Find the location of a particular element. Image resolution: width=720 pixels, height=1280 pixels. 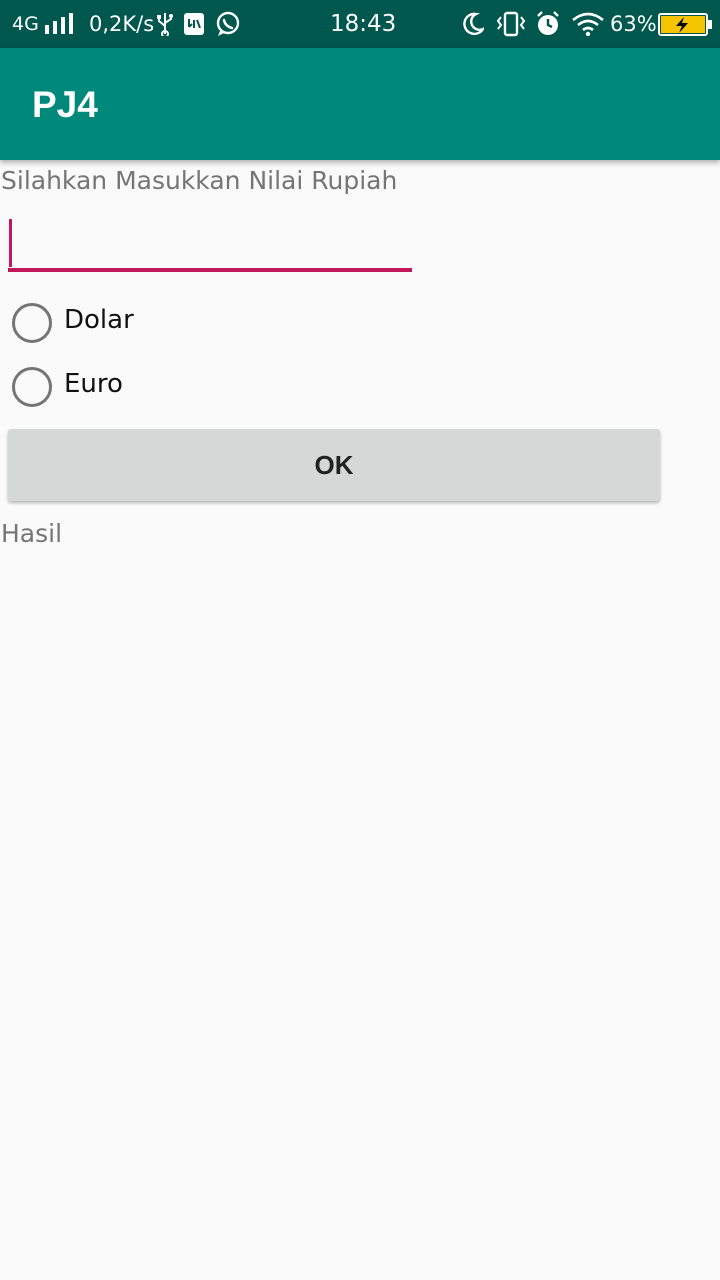

sd-card-icon is located at coordinates (194, 26).